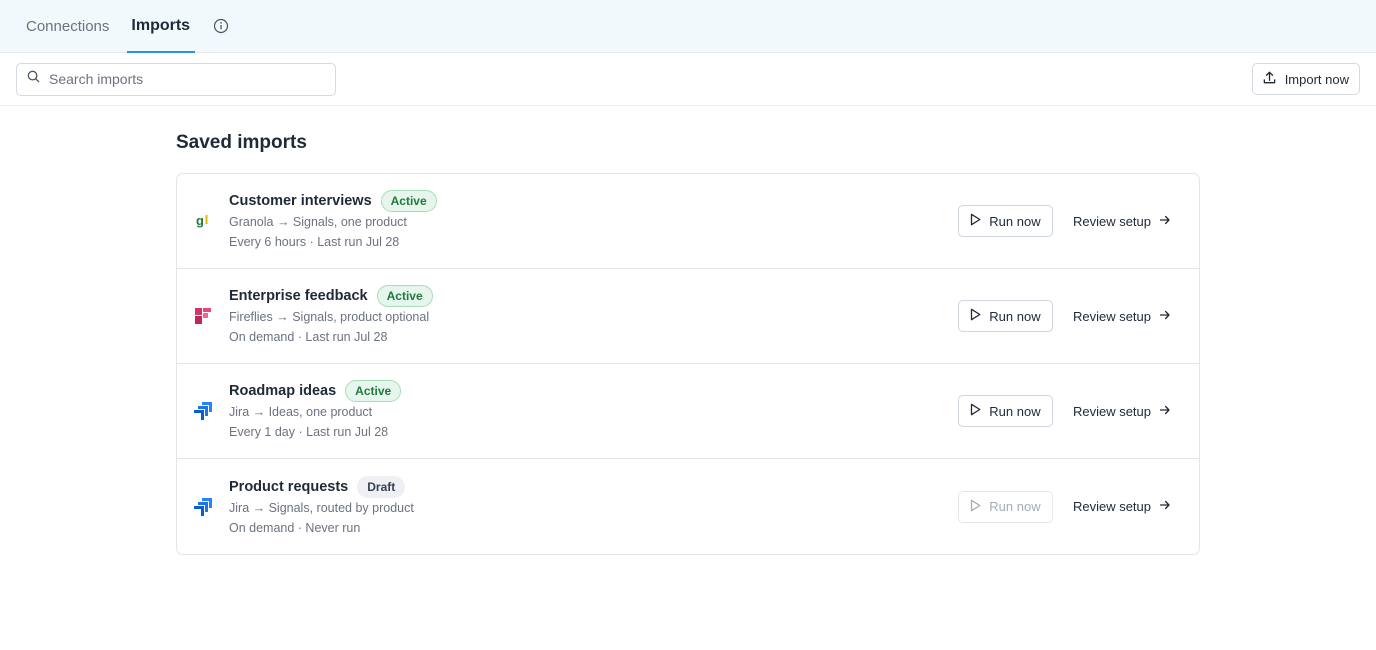  I want to click on tab-imports: Imports, so click(161, 26).